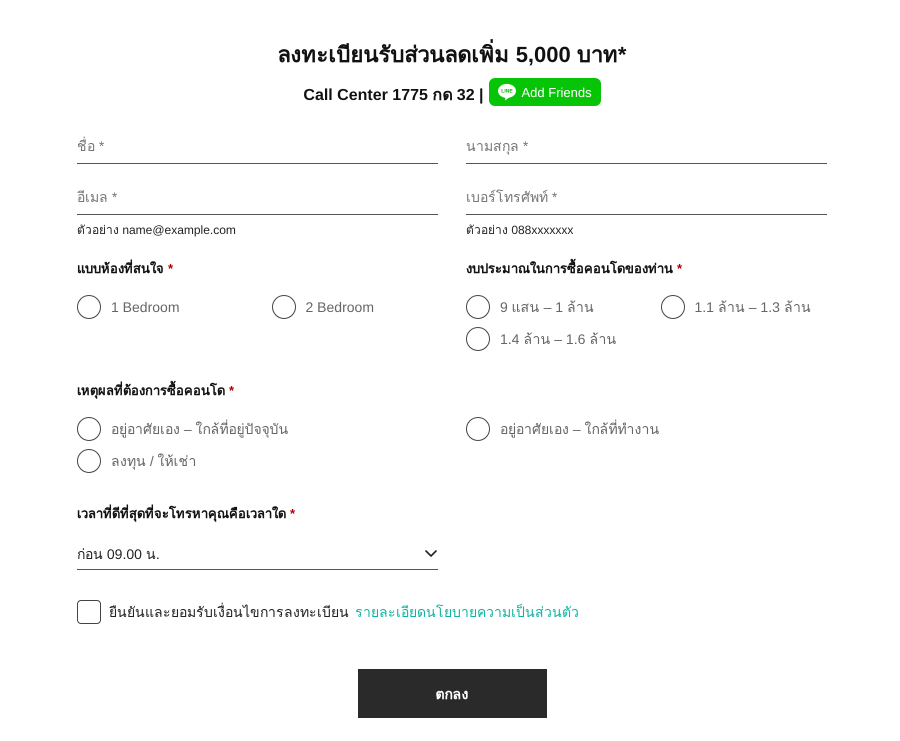  Describe the element at coordinates (547, 307) in the screenshot. I see `radio-label: 9 แสน – 1 ล้าน` at that location.